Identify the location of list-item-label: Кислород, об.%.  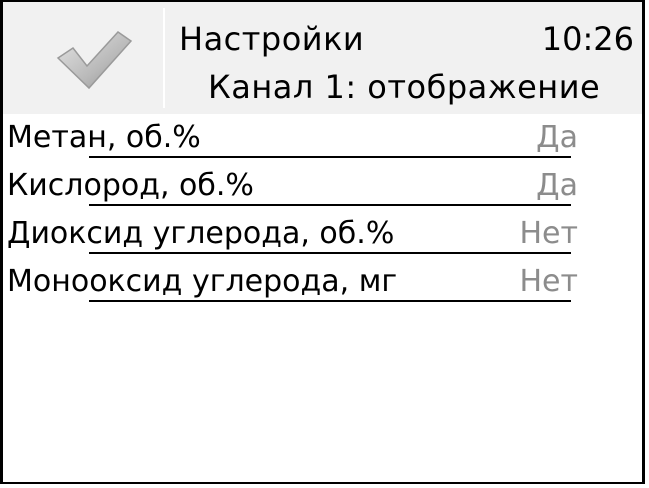
(130, 185).